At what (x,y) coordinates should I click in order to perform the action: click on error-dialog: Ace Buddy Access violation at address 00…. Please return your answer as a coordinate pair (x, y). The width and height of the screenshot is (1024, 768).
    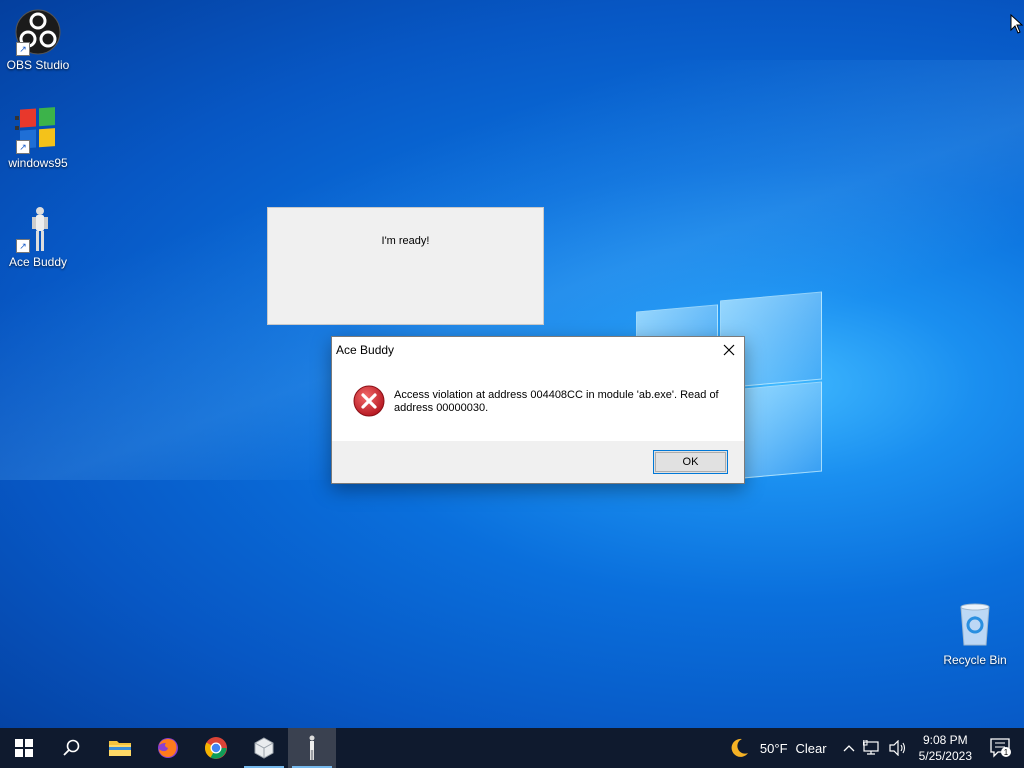
    Looking at the image, I should click on (538, 410).